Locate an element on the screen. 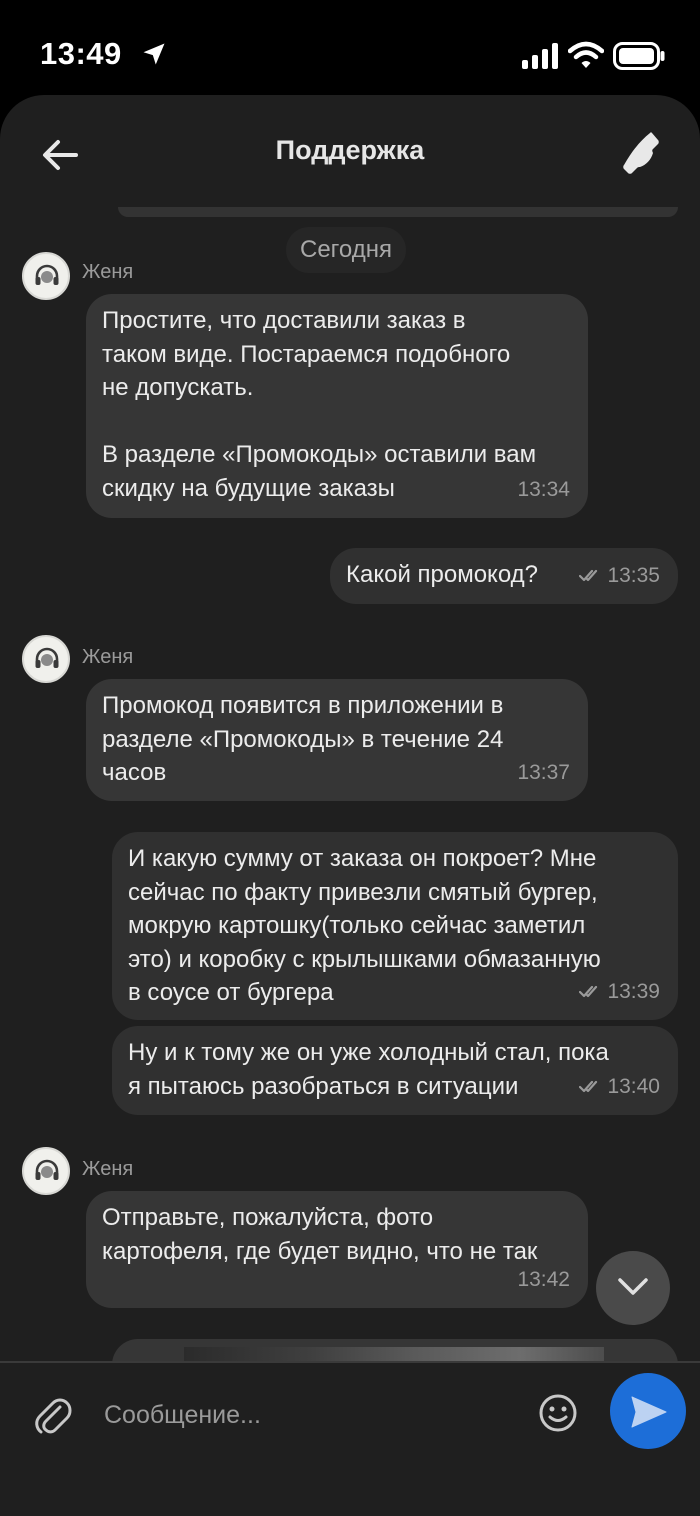 The height and width of the screenshot is (1516, 700). message-time: 13:39 is located at coordinates (633, 991).